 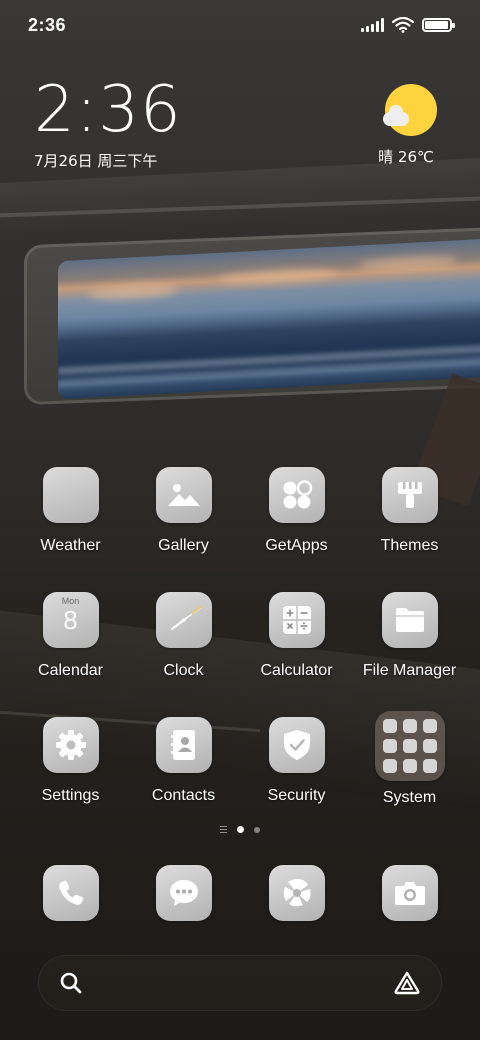 I want to click on calendar-day: 8, so click(x=70, y=620).